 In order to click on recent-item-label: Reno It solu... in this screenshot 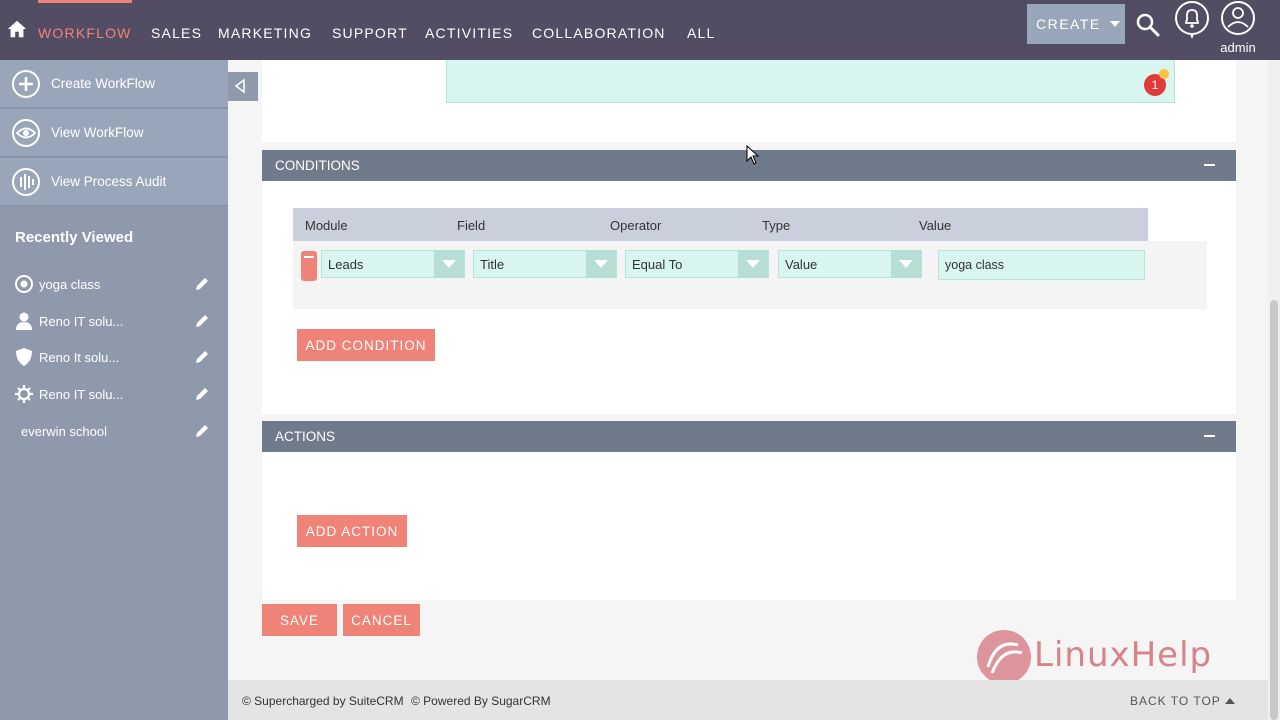, I will do `click(79, 357)`.